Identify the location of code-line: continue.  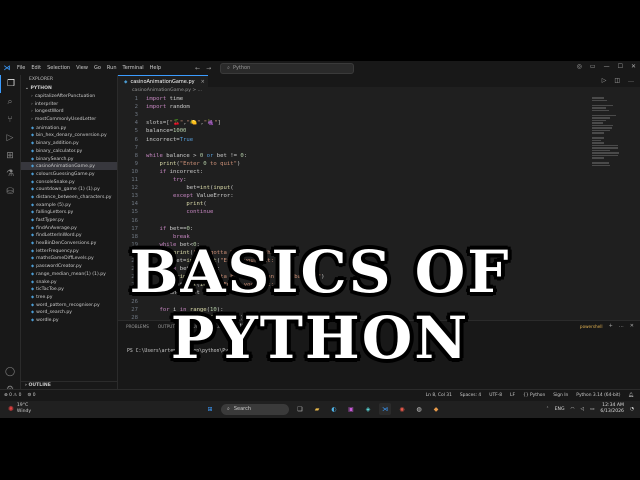
(179, 212).